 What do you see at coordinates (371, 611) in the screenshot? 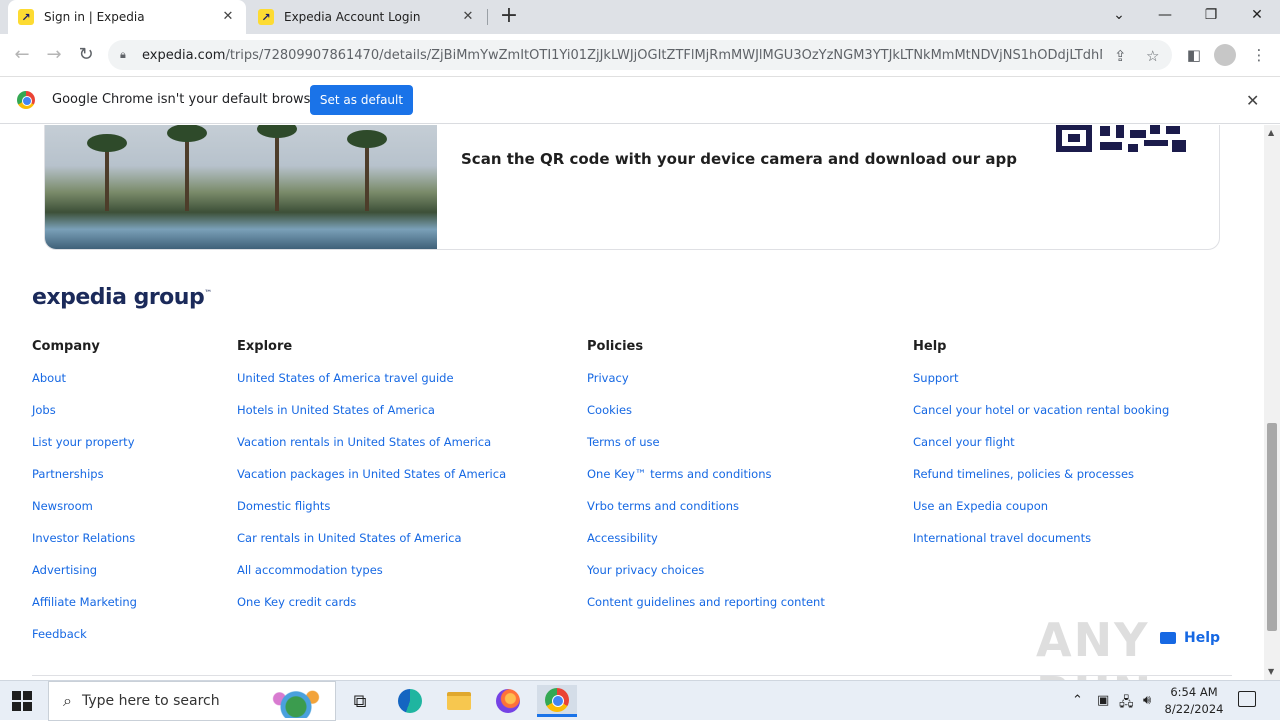
I see `footer-link: One Key credit cards` at bounding box center [371, 611].